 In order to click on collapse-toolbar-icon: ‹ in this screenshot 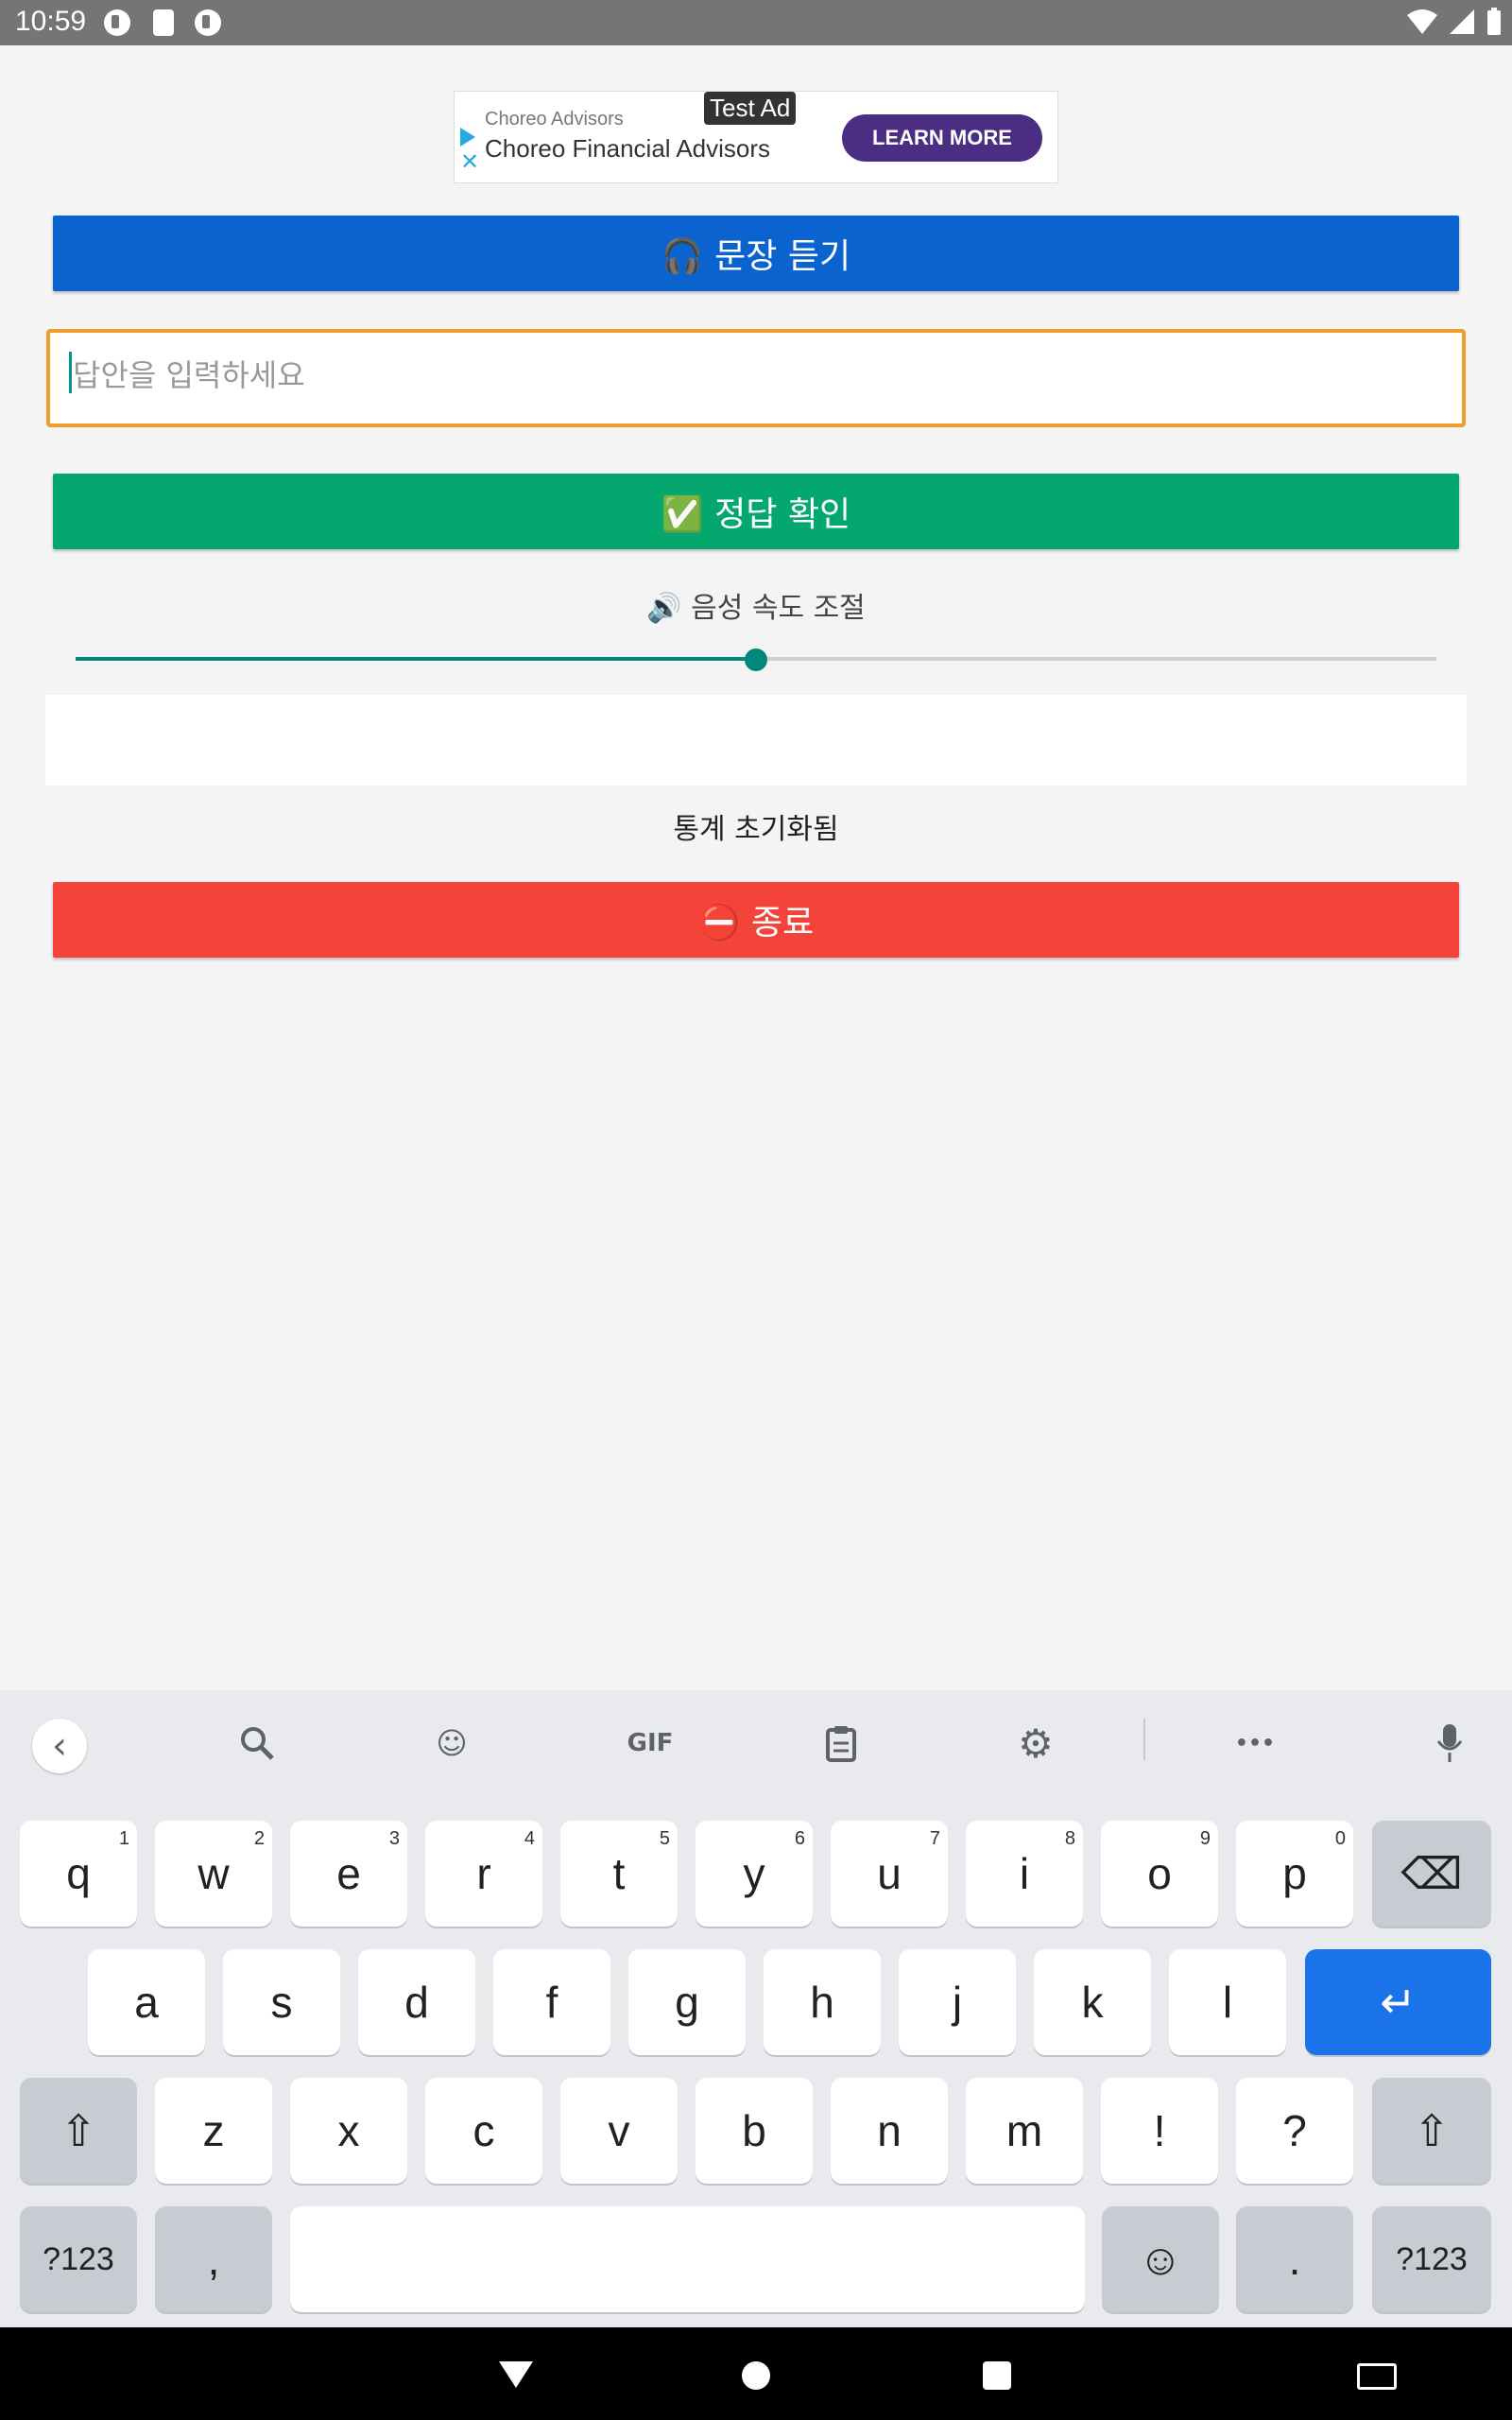, I will do `click(59, 1746)`.